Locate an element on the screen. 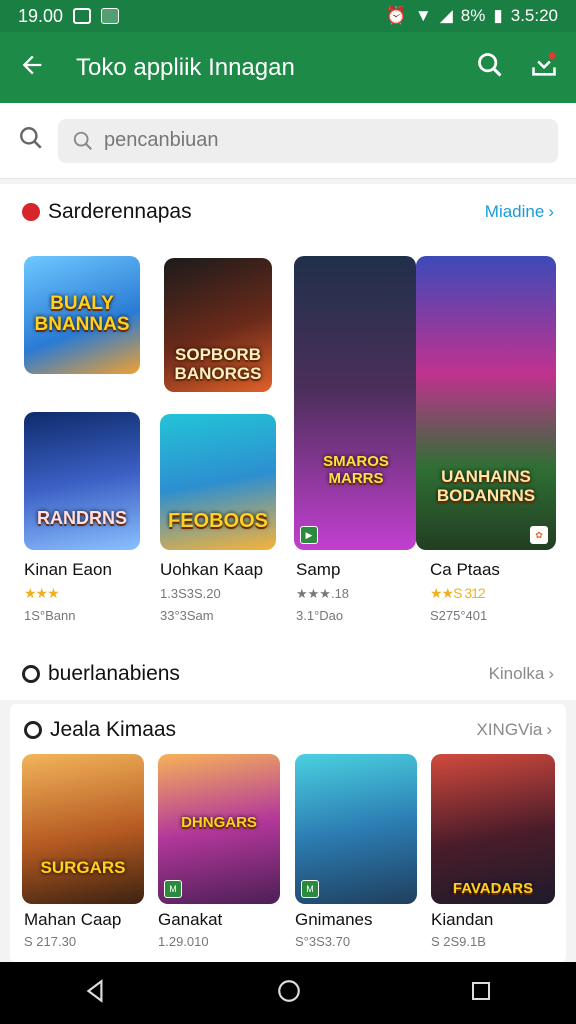  app-tile: UANHAINS BODANRNS ✿ is located at coordinates (486, 403).